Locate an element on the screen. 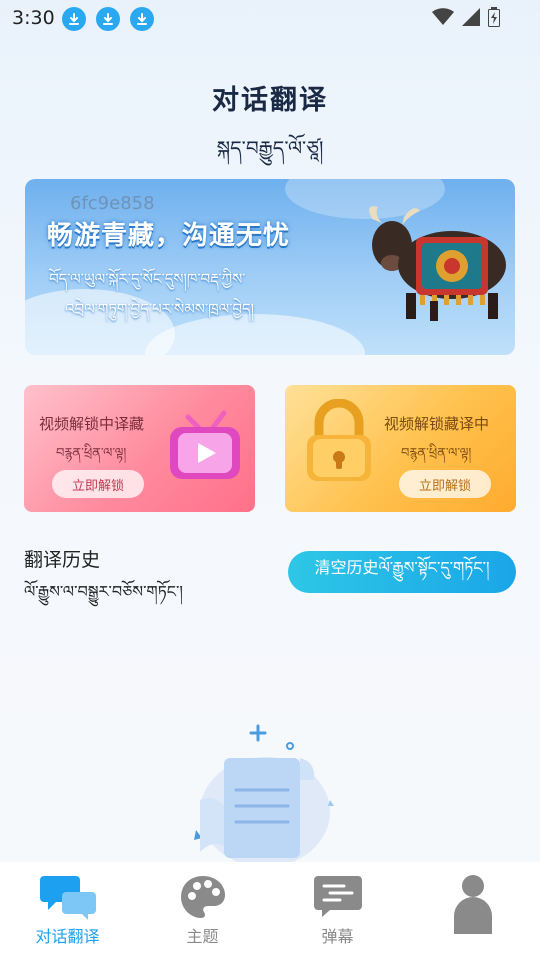  tab-profile is located at coordinates (472, 911).